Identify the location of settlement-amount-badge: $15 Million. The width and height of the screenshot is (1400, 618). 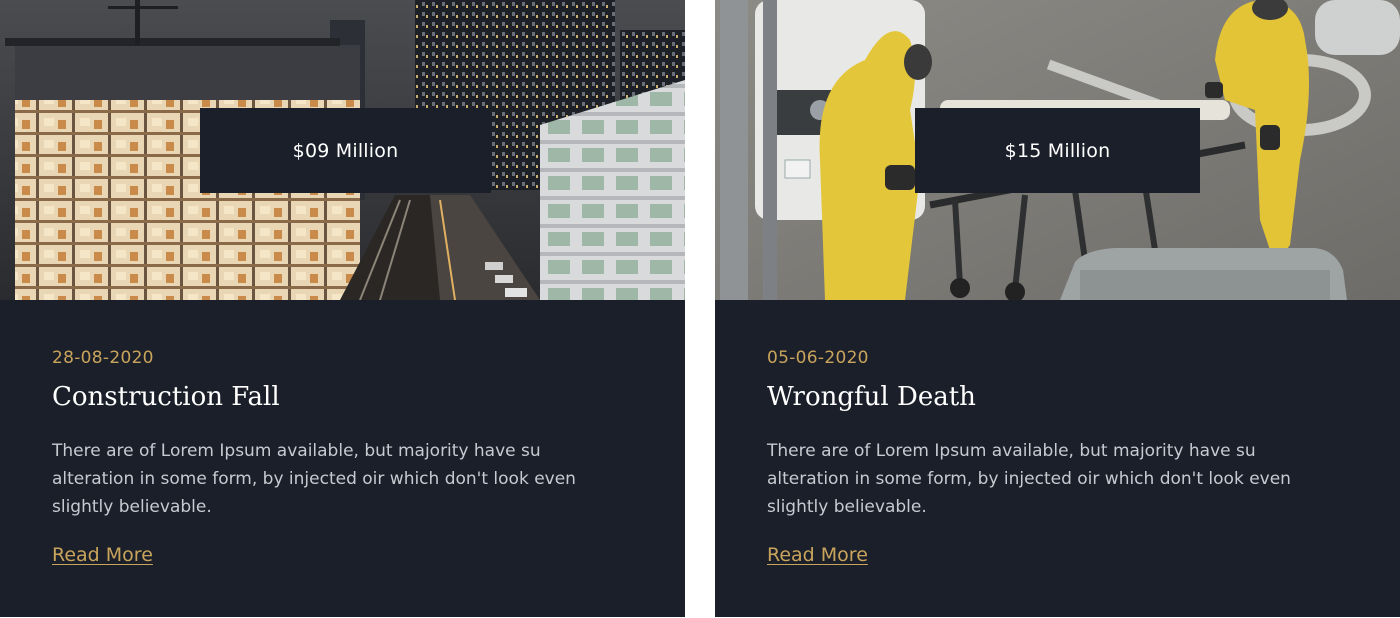
(1057, 150).